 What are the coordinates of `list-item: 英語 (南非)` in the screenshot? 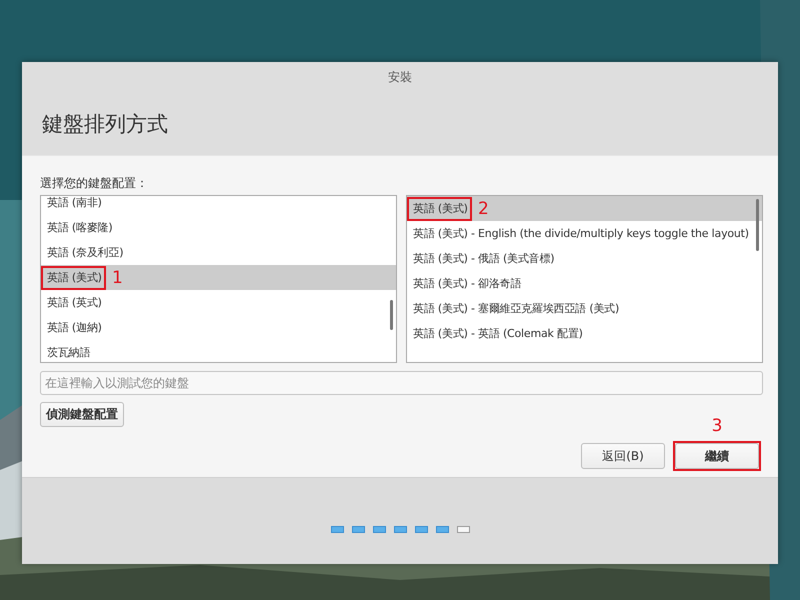 It's located at (218, 205).